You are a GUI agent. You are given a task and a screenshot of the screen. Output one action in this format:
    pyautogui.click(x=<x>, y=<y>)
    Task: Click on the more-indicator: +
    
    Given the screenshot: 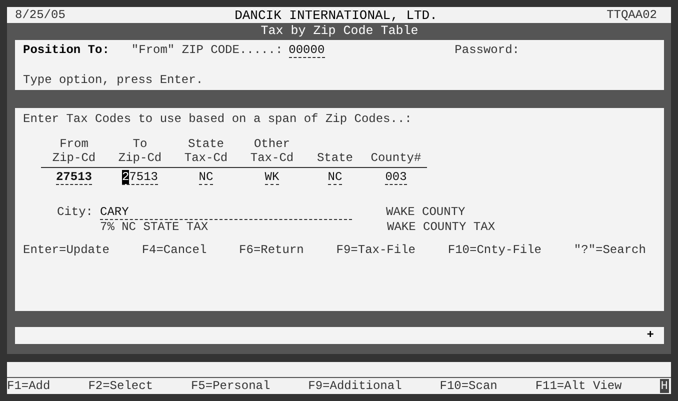 What is the action you would take?
    pyautogui.click(x=650, y=335)
    